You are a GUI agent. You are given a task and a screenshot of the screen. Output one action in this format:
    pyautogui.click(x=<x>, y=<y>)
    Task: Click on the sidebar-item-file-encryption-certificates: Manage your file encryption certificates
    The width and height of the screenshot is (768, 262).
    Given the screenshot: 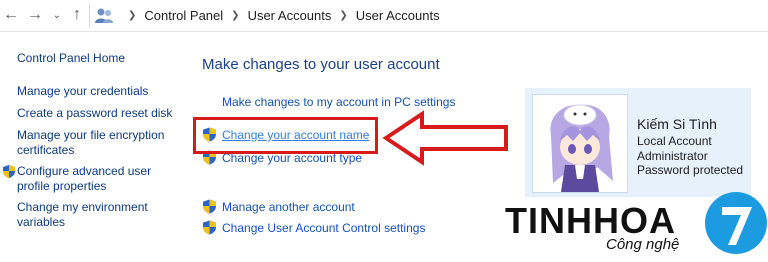 What is the action you would take?
    pyautogui.click(x=97, y=143)
    